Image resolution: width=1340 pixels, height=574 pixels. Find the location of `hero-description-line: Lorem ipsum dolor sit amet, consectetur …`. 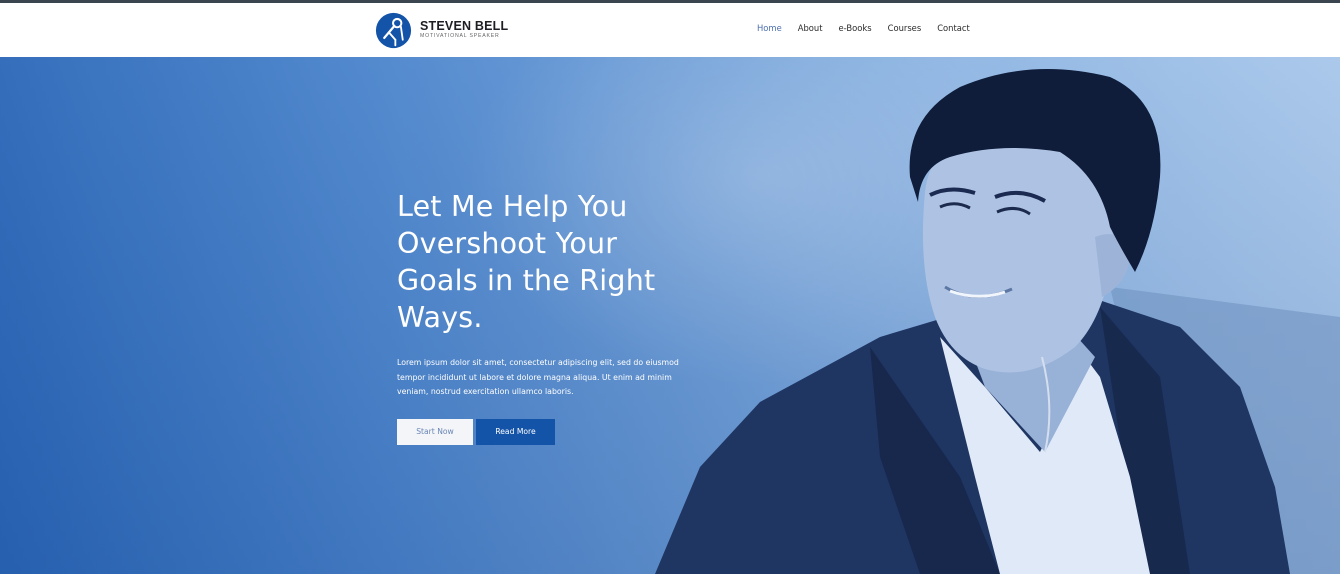

hero-description-line: Lorem ipsum dolor sit amet, consectetur … is located at coordinates (538, 362).